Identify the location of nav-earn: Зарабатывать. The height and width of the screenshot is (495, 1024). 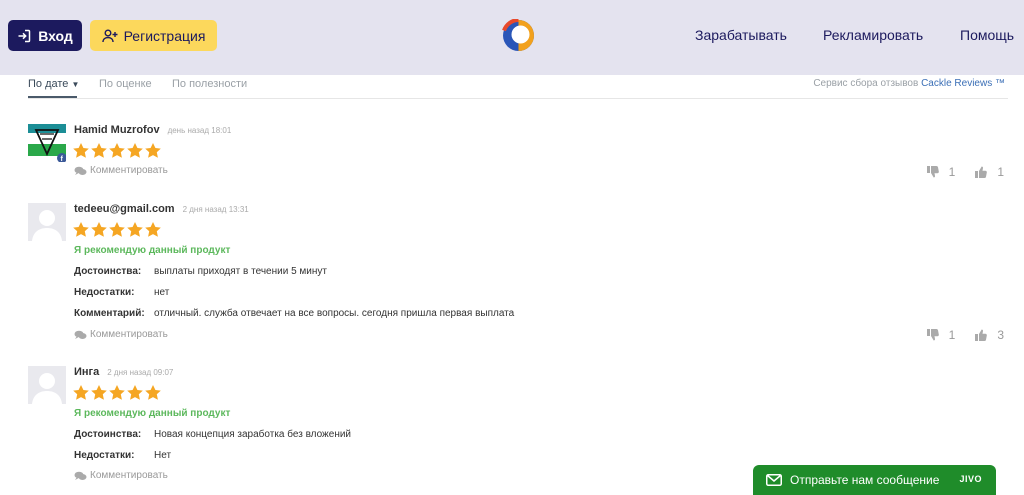
(741, 35).